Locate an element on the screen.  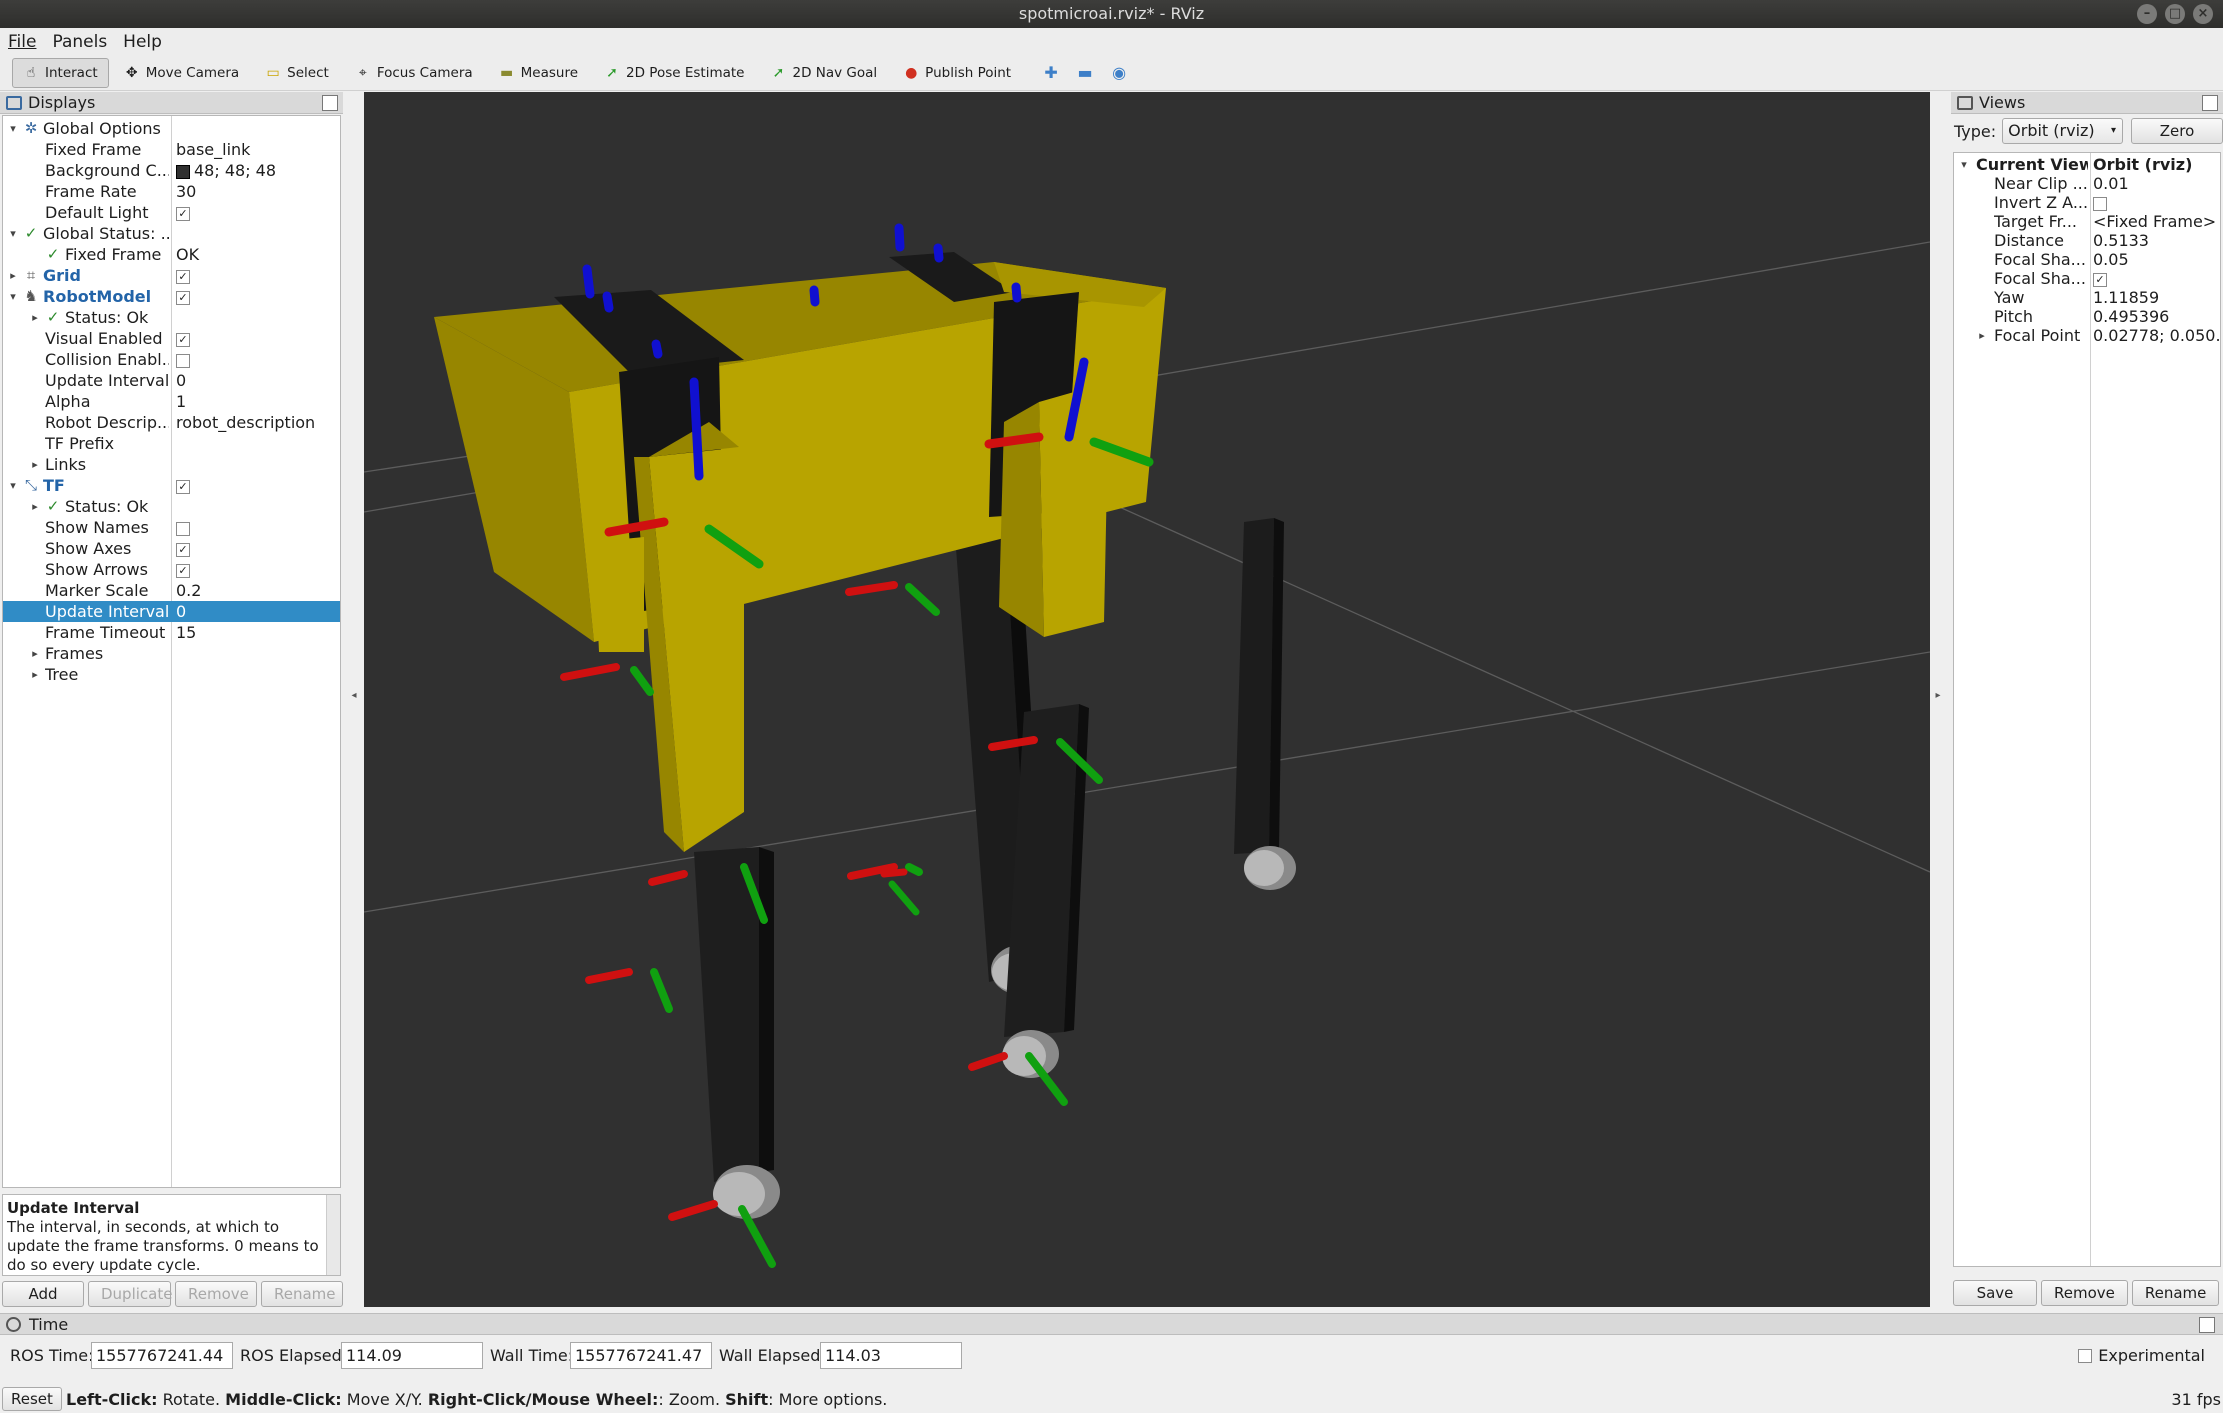
tree-row: Visual Enabled ✓ is located at coordinates (171, 338).